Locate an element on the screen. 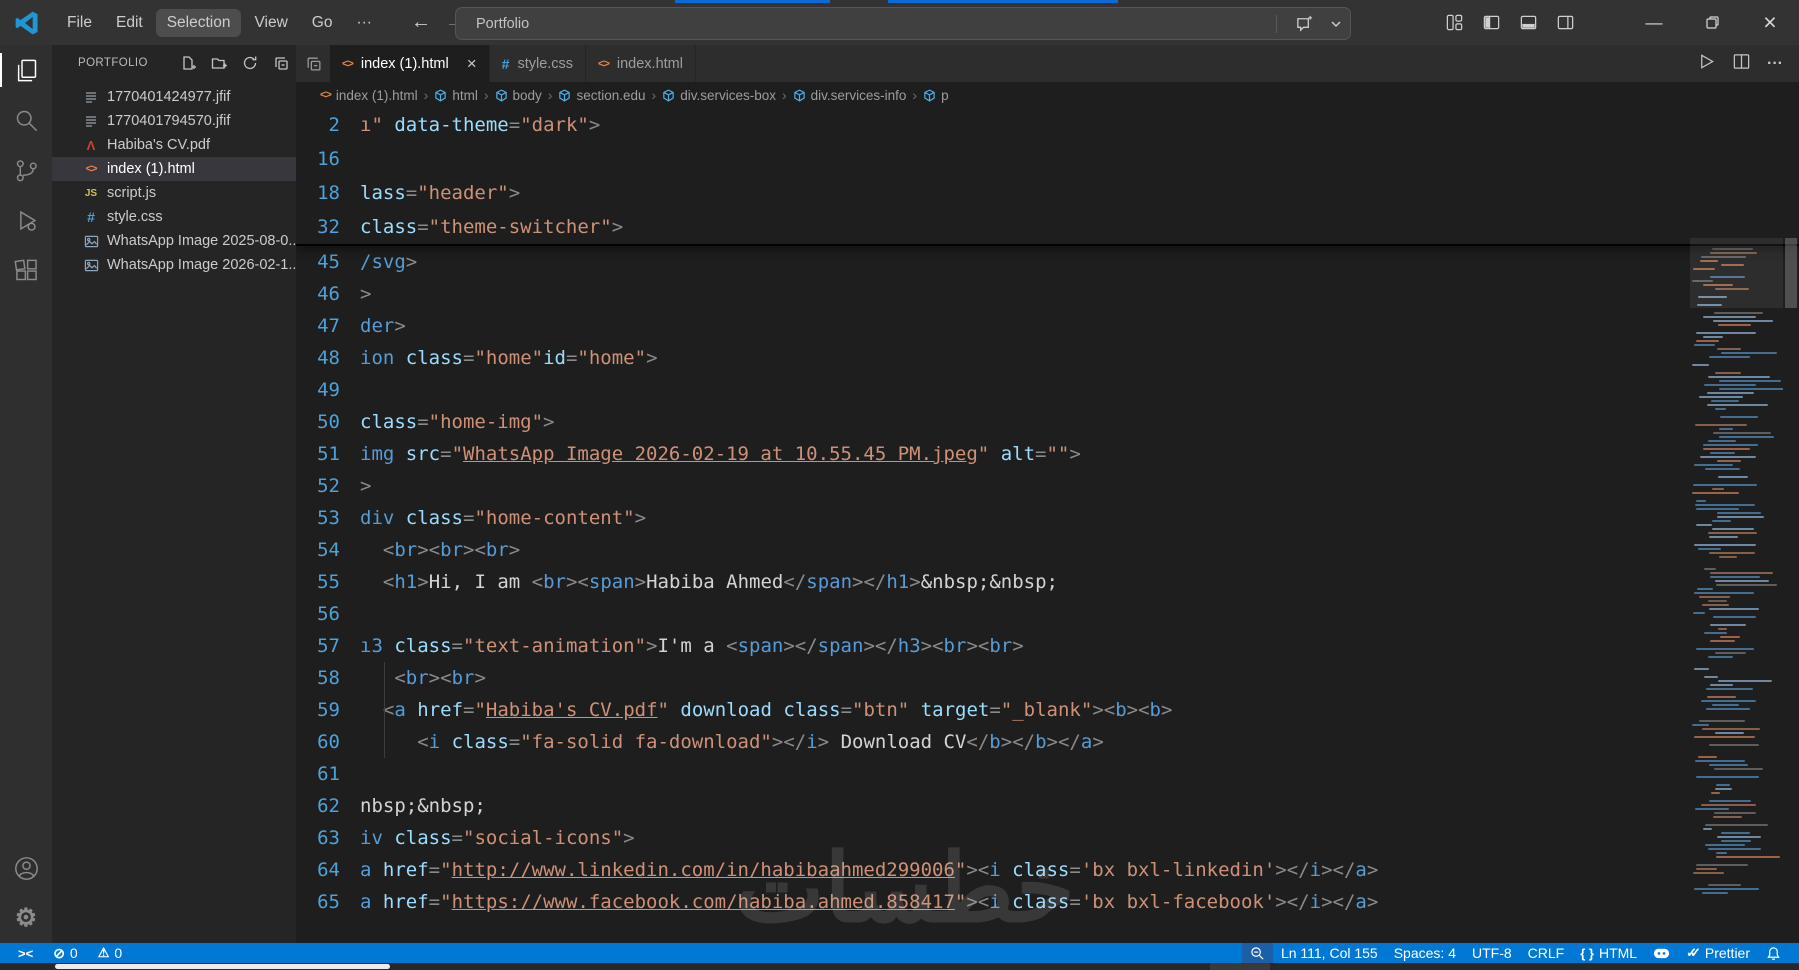 The image size is (1799, 970). code-line: 61 is located at coordinates (1047, 774).